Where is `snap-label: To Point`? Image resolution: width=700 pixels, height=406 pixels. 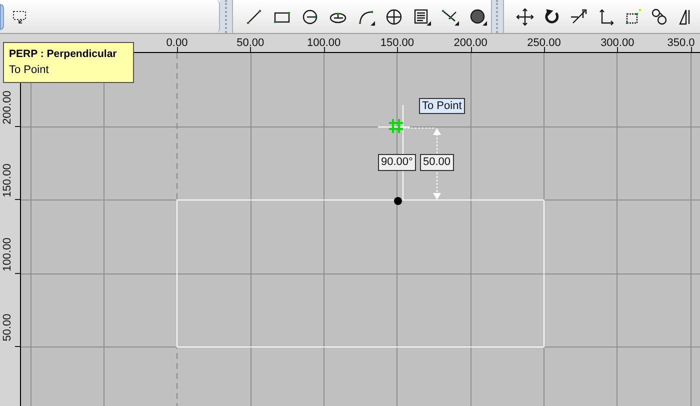 snap-label: To Point is located at coordinates (442, 106).